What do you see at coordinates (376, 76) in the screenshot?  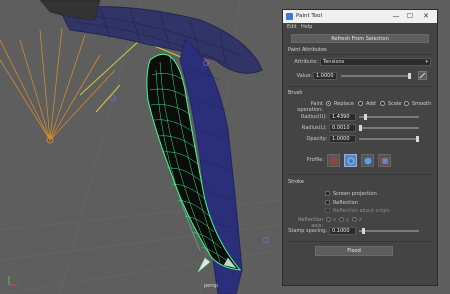 I see `value-slider-track` at bounding box center [376, 76].